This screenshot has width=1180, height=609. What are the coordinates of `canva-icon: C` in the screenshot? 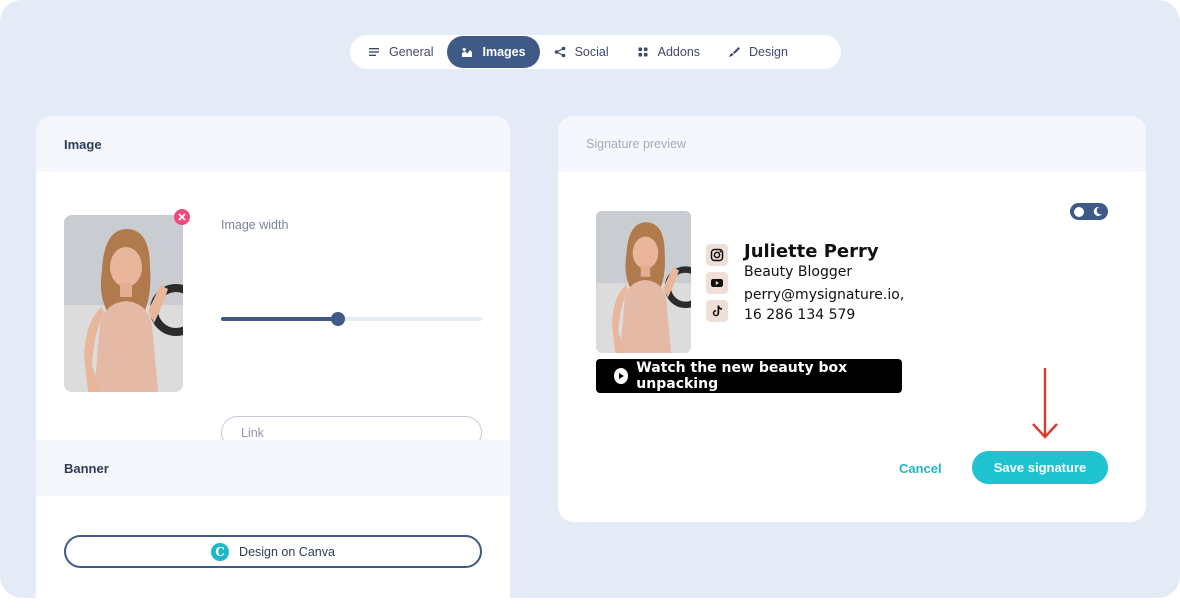 It's located at (220, 551).